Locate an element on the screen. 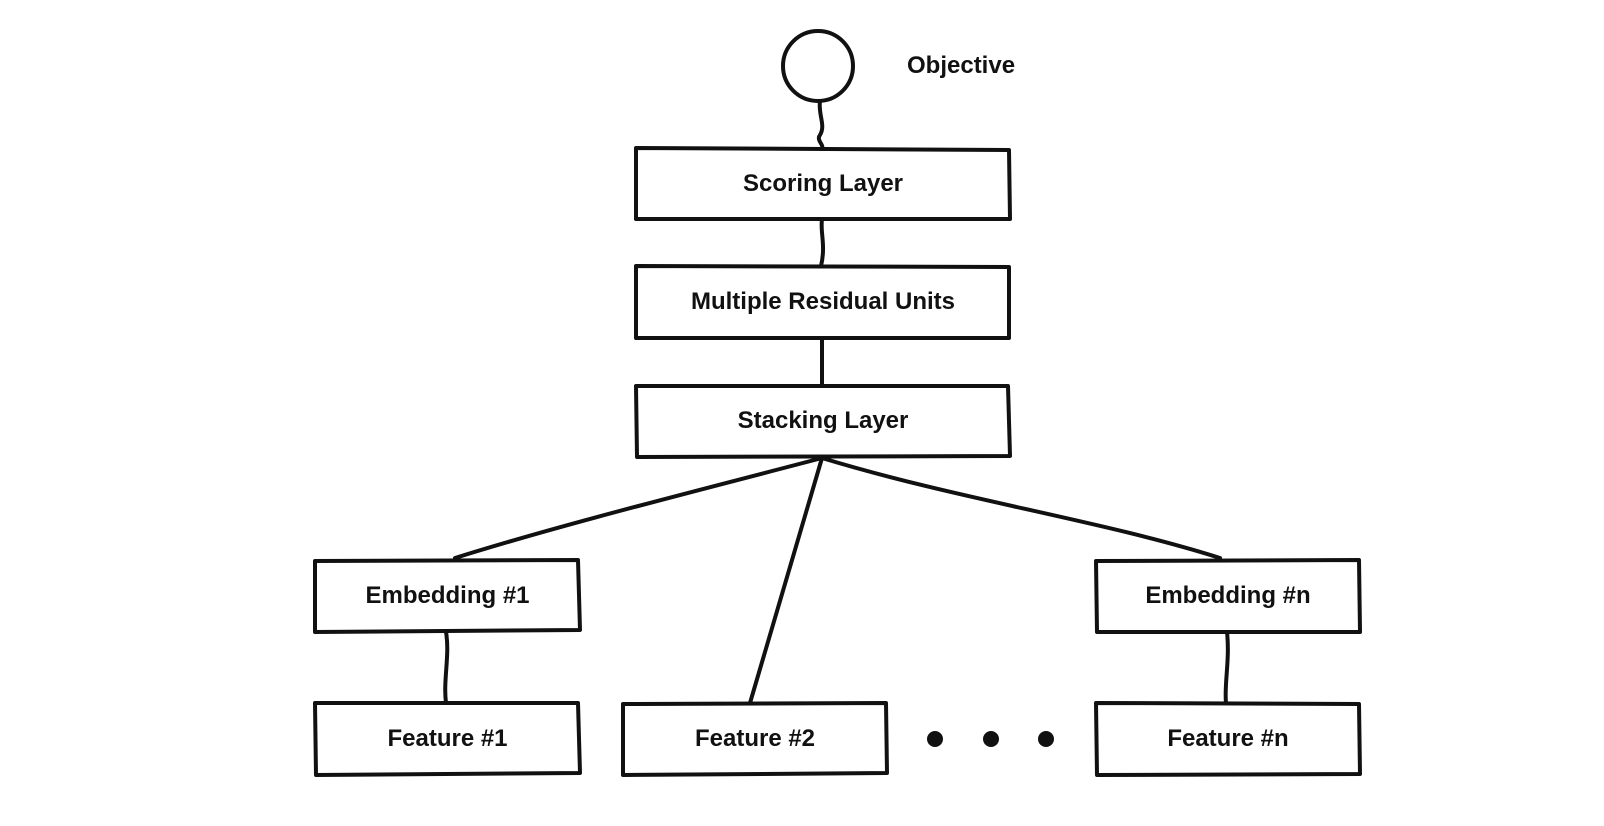 The width and height of the screenshot is (1604, 826). edge-stacking-feature2 is located at coordinates (786, 580).